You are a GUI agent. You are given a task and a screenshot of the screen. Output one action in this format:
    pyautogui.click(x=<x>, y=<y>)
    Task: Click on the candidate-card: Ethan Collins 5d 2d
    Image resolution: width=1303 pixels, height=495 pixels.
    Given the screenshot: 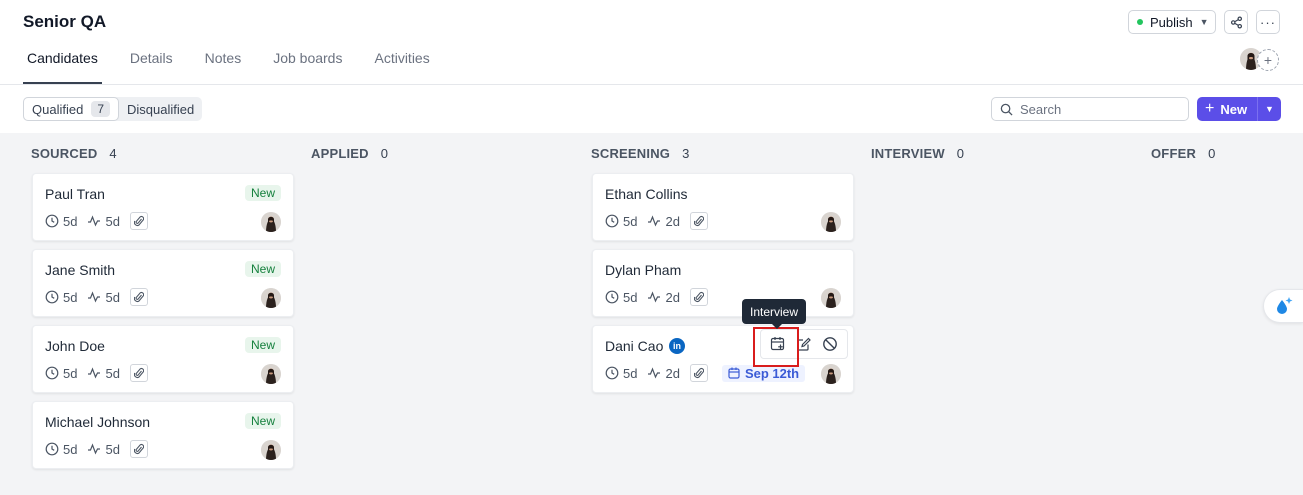 What is the action you would take?
    pyautogui.click(x=723, y=207)
    